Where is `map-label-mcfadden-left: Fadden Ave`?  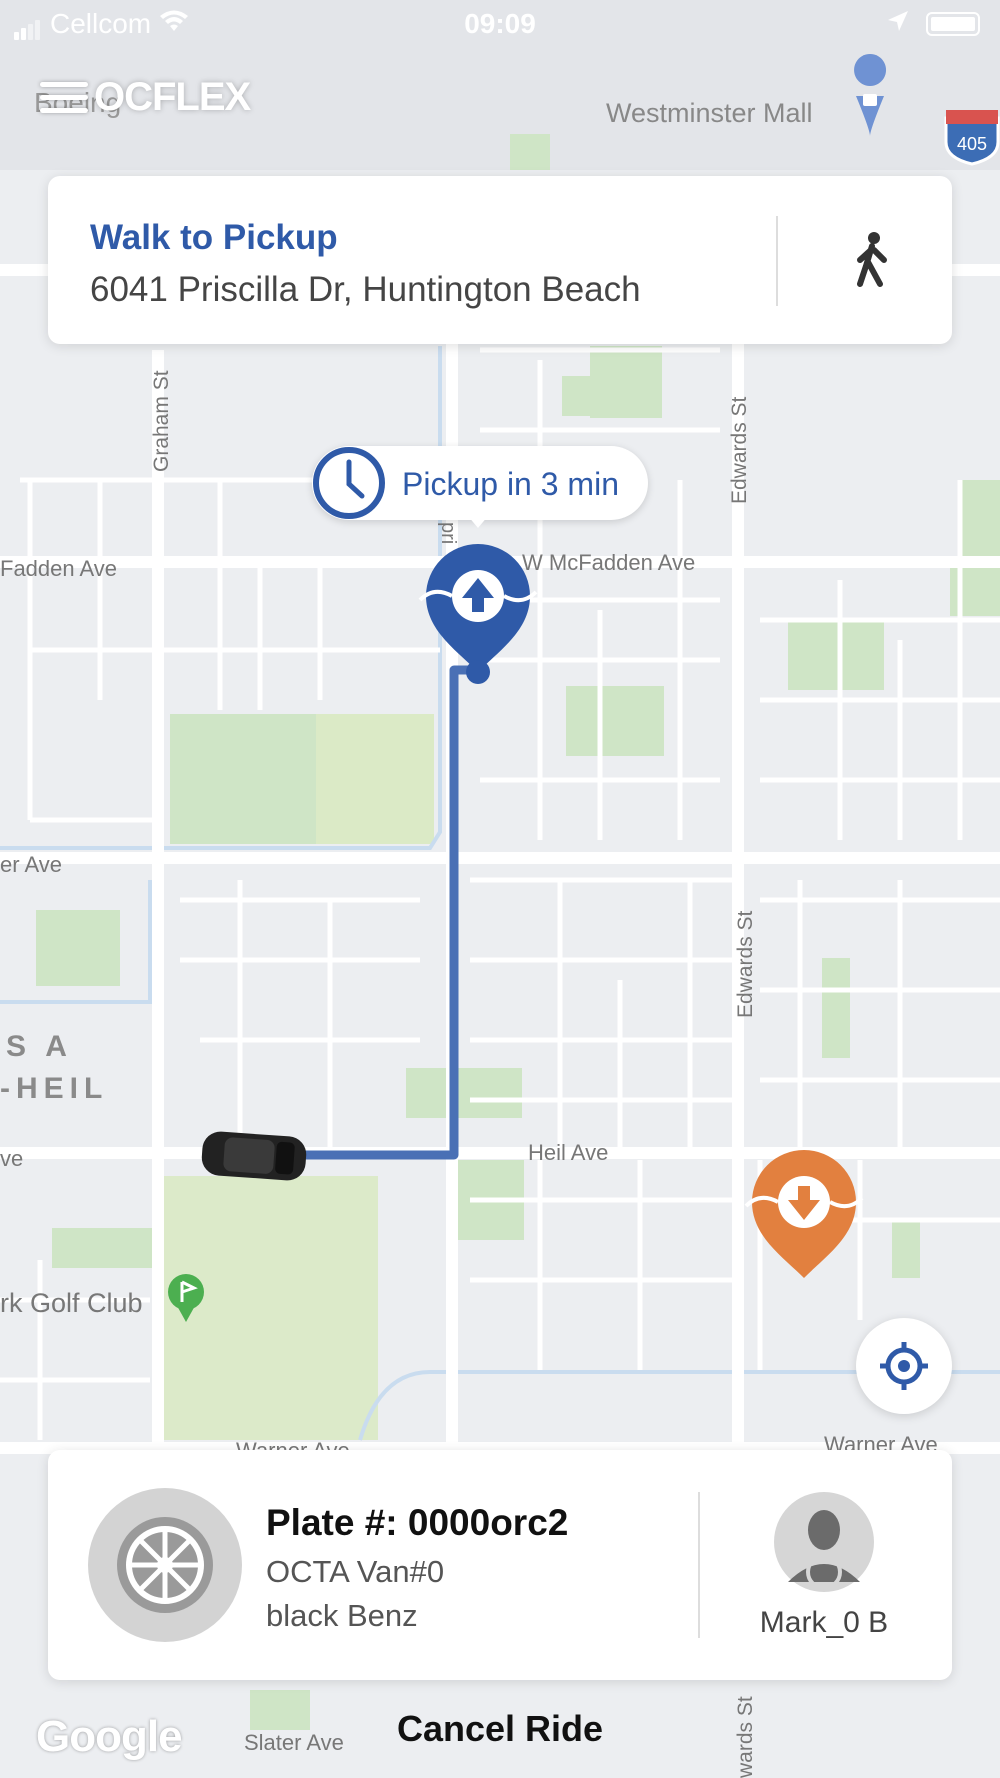
map-label-mcfadden-left: Fadden Ave is located at coordinates (58, 568).